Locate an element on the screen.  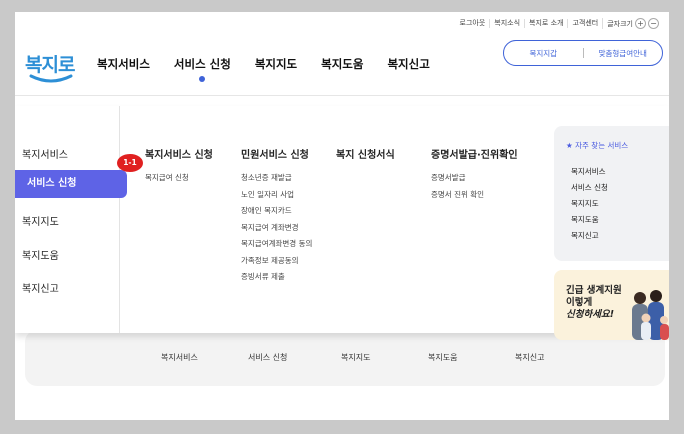
favorite-item: 복지신고 is located at coordinates (585, 235).